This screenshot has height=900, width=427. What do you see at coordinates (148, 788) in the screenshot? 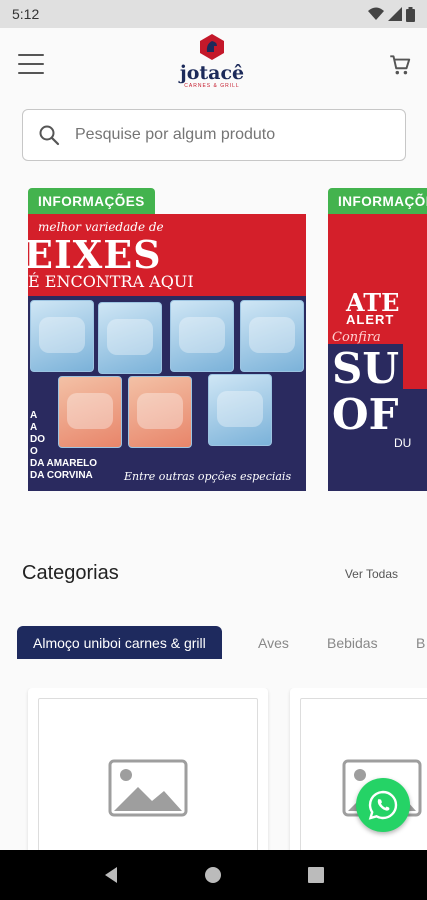
I see `image-placeholder-icon` at bounding box center [148, 788].